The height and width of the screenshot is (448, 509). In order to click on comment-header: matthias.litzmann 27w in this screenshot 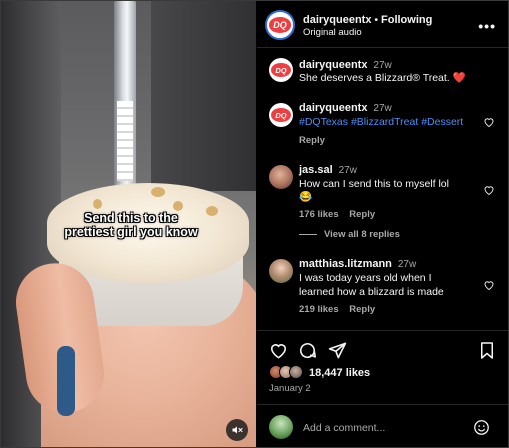, I will do `click(357, 264)`.